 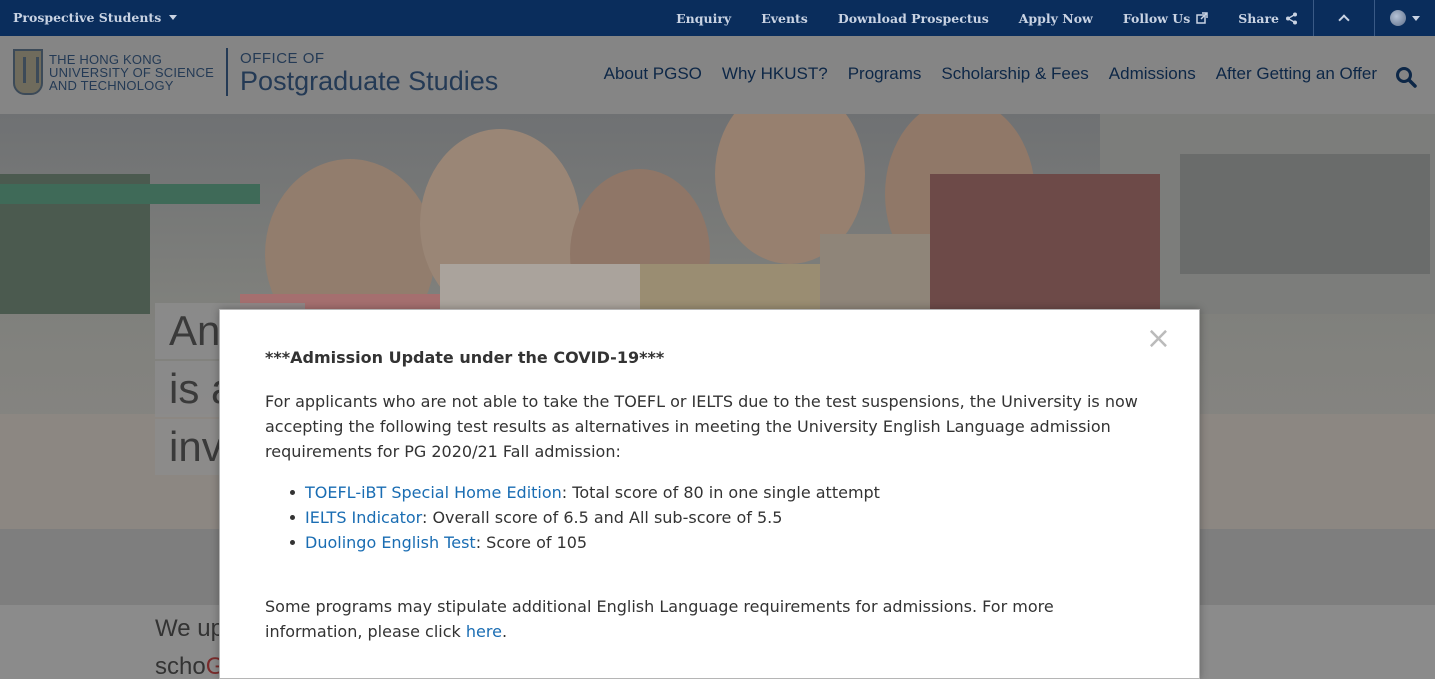 What do you see at coordinates (1156, 18) in the screenshot?
I see `follow-us-label: Follow Us` at bounding box center [1156, 18].